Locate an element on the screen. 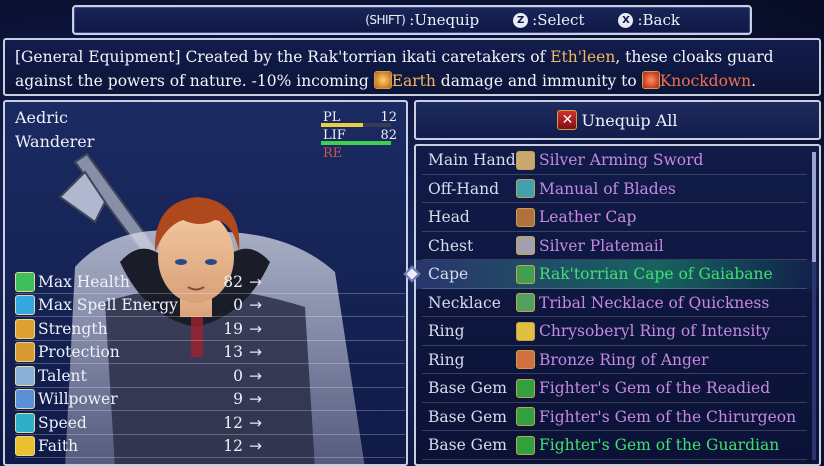  equipment-row: Chest Silver Platemail is located at coordinates (617, 246).